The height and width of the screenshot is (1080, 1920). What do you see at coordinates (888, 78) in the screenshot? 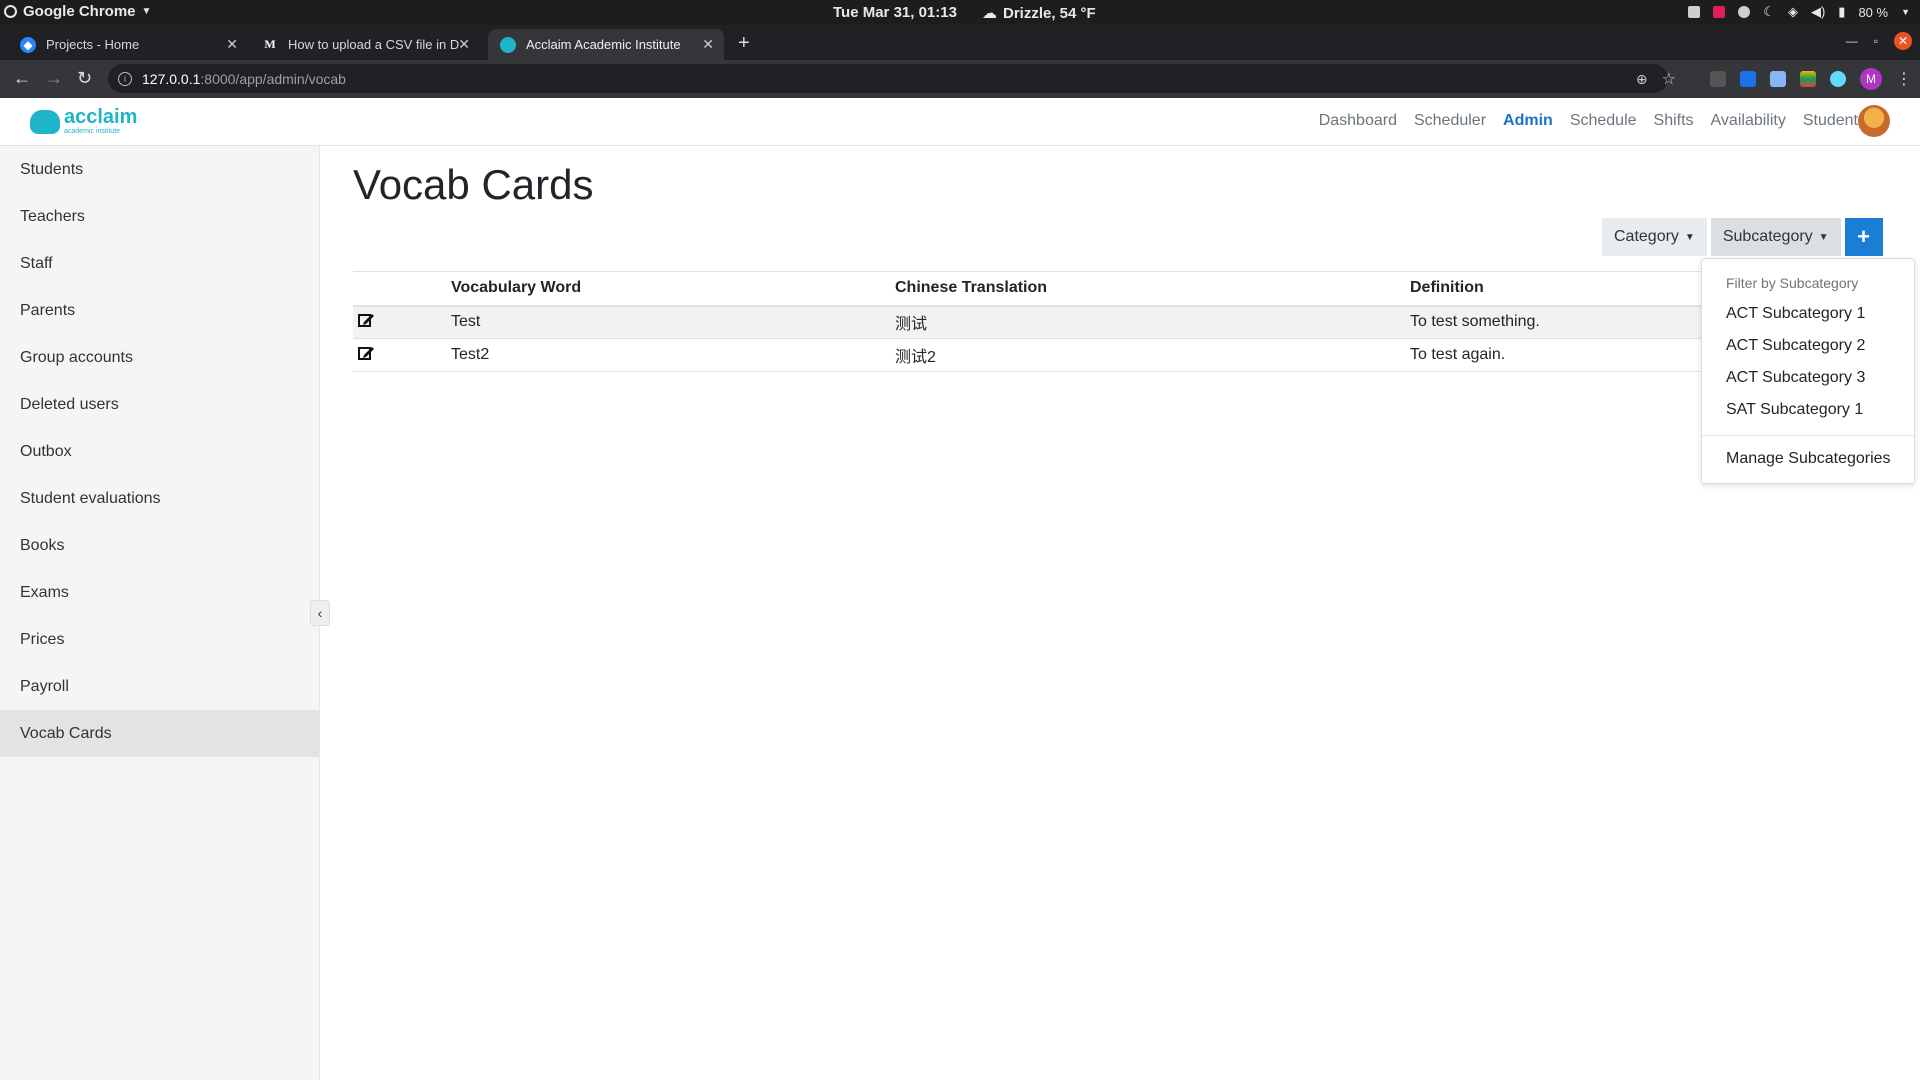
I see `url-input: i 127.0.0.1 :8000/app/admin/vocab` at bounding box center [888, 78].